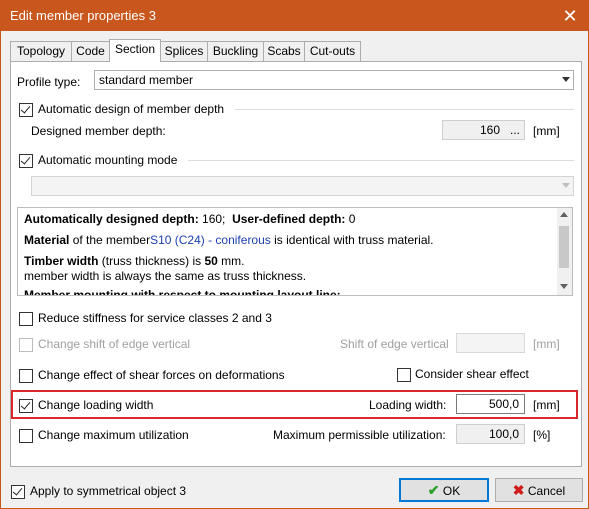 This screenshot has height=509, width=589. I want to click on loading-width-label: Change loading width, so click(95, 405).